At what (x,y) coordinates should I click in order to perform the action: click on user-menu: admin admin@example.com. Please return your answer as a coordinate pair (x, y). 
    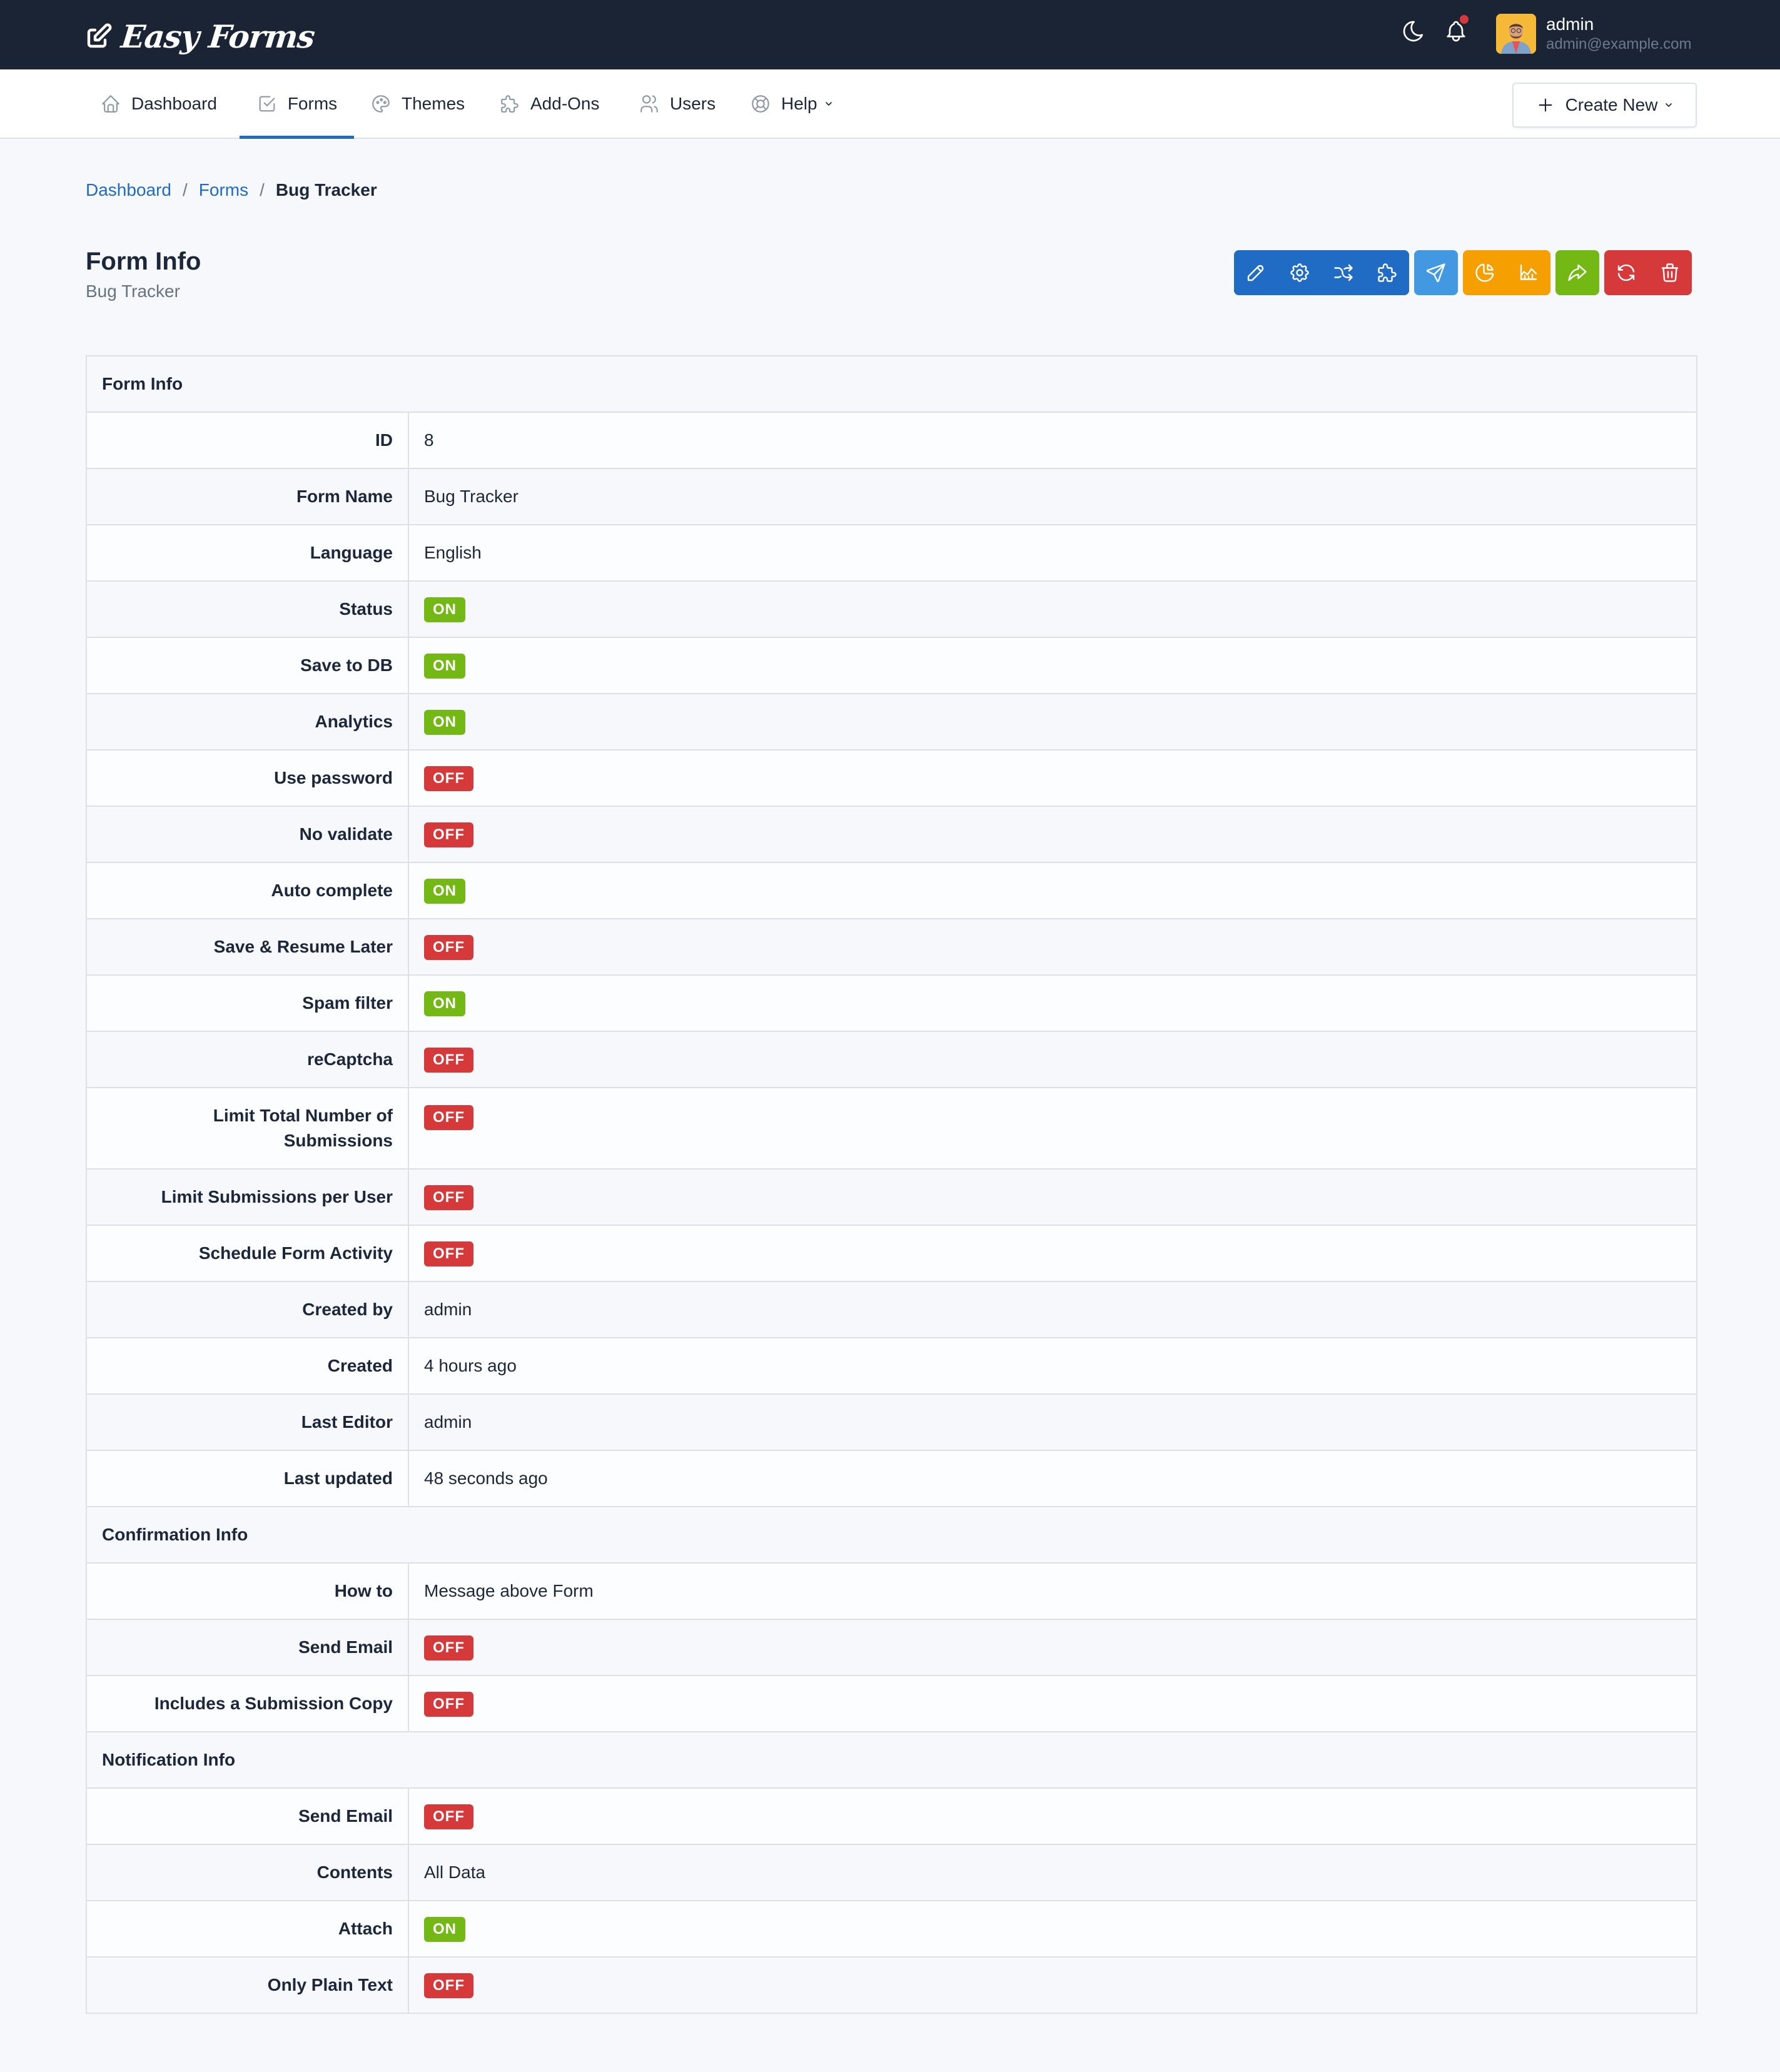
    Looking at the image, I should click on (1593, 34).